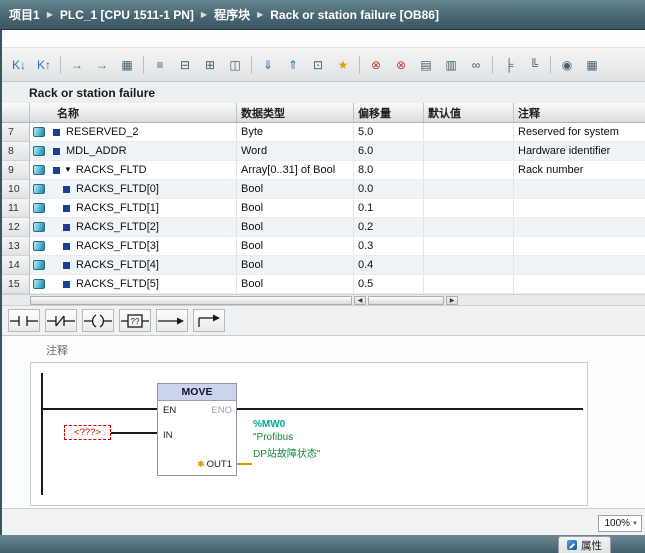 This screenshot has width=645, height=553. I want to click on offset-cell: 0.5, so click(389, 284).